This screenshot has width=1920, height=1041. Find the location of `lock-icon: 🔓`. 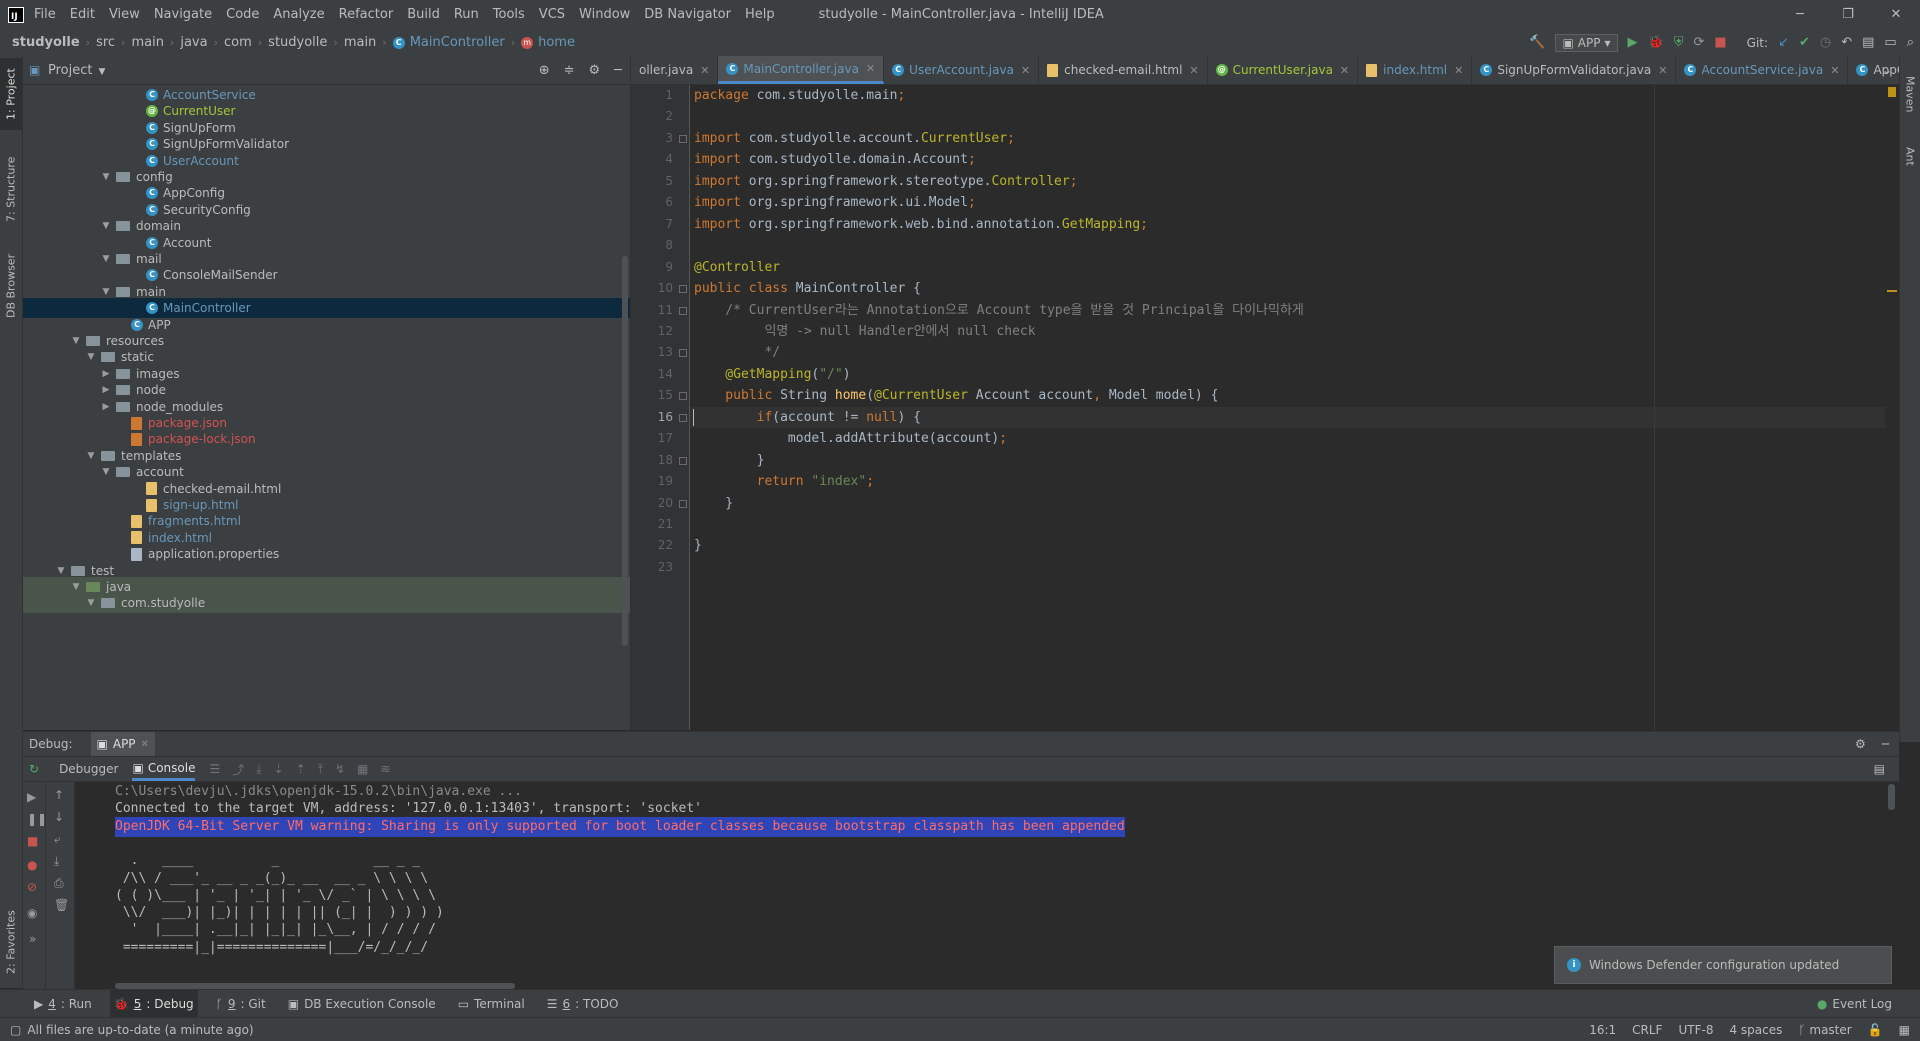

lock-icon: 🔓 is located at coordinates (1875, 1030).